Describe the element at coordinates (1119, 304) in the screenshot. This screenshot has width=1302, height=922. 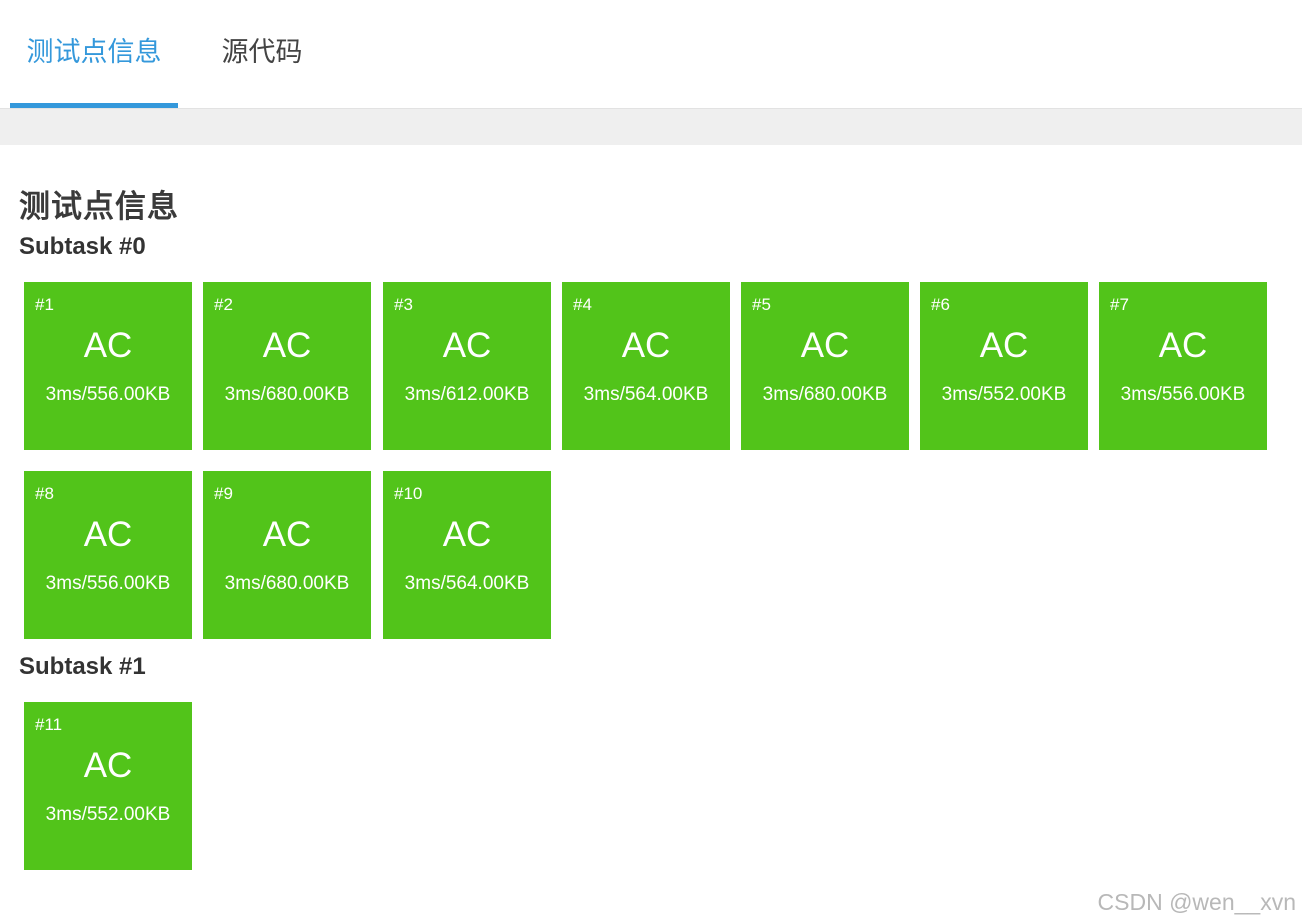
I see `testcase-number: #7` at that location.